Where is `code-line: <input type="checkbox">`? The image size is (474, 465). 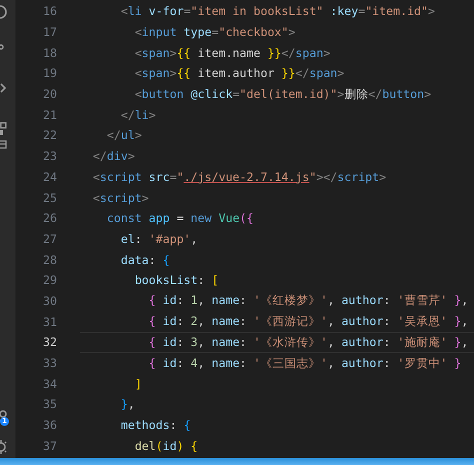 code-line: <input type="checkbox"> is located at coordinates (215, 32).